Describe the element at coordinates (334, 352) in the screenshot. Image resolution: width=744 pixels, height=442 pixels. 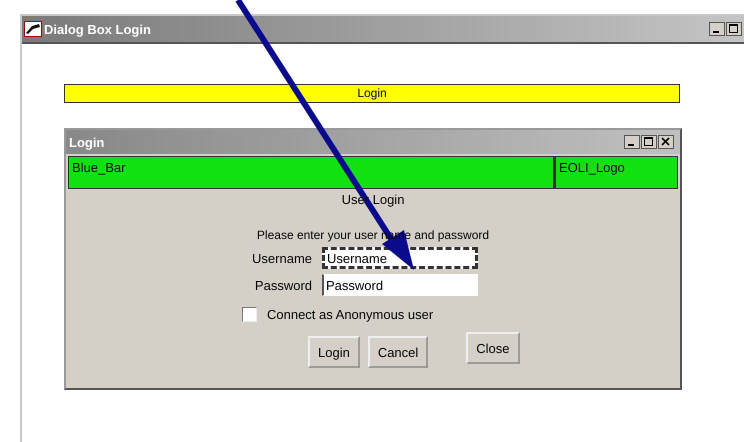
I see `dialog-button: Login` at that location.